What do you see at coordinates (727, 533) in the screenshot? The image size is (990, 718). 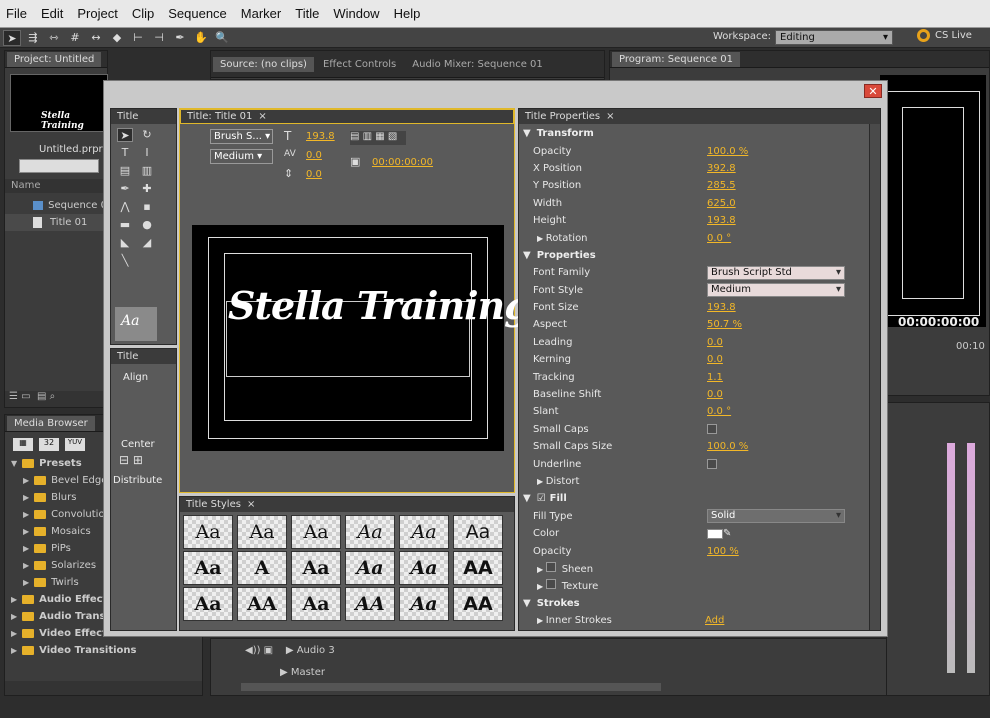 I see `eyedropper-icon: ✎` at bounding box center [727, 533].